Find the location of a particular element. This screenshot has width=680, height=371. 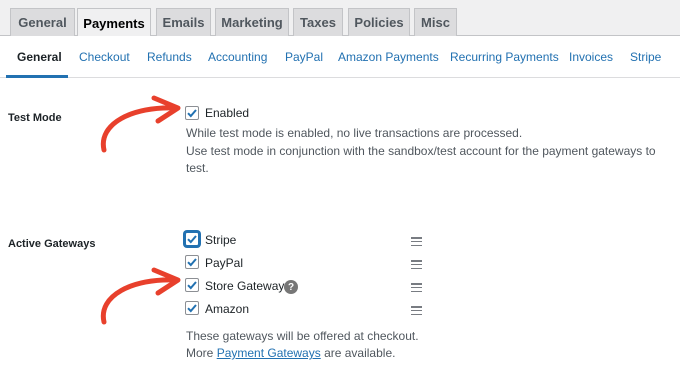

test-mode-description-3: test. is located at coordinates (197, 168).